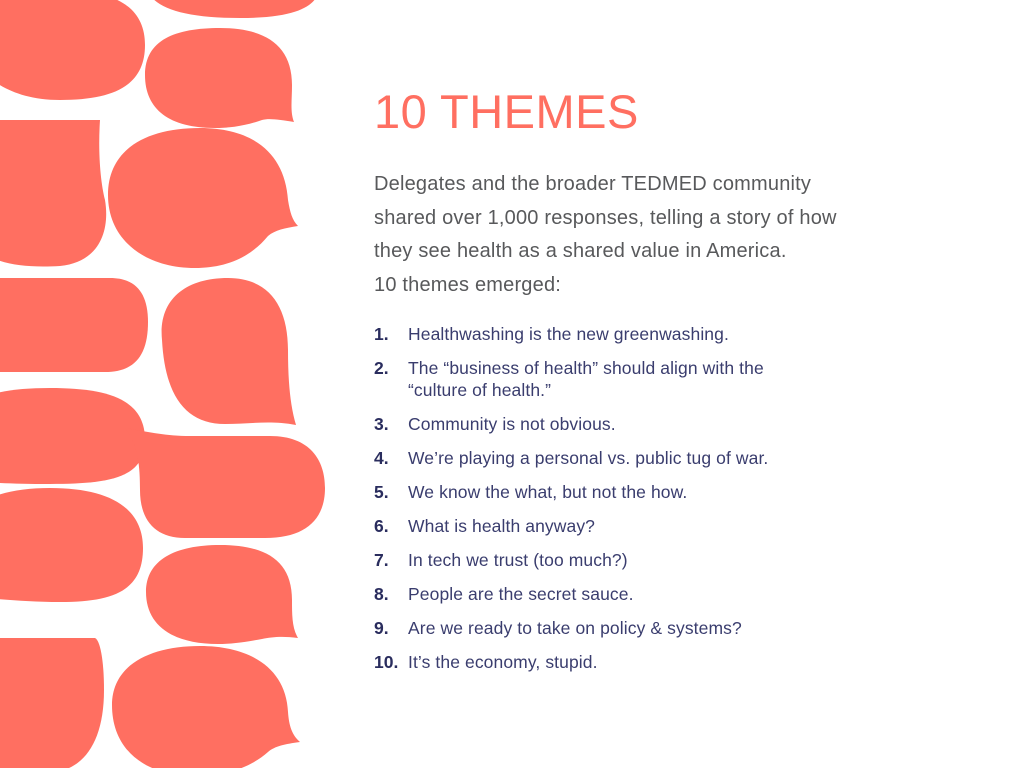  I want to click on item-text: Community is not obvious., so click(512, 424).